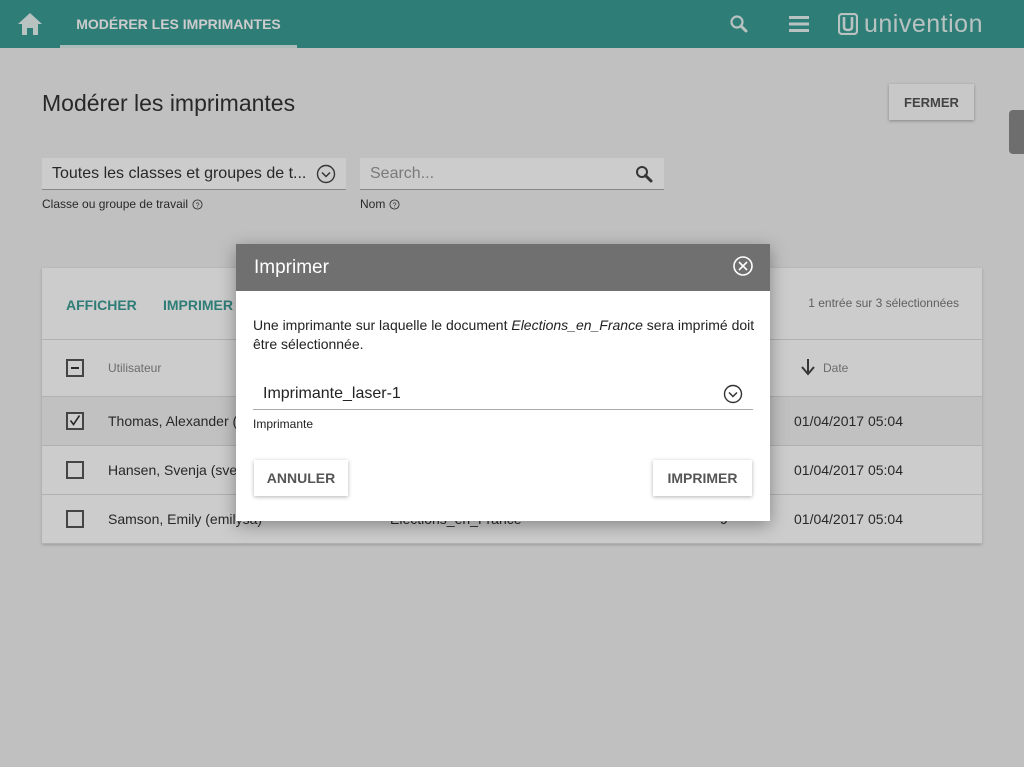 The image size is (1024, 767). I want to click on dialog-header: Imprimer, so click(503, 267).